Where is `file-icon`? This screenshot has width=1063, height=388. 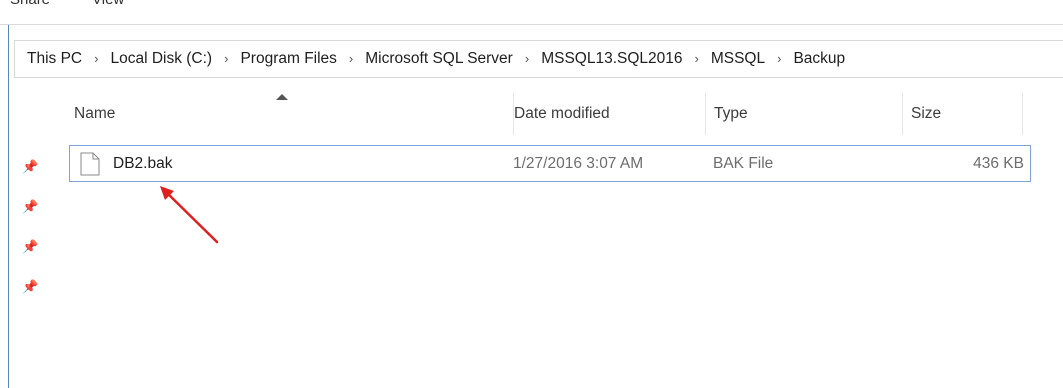
file-icon is located at coordinates (90, 164).